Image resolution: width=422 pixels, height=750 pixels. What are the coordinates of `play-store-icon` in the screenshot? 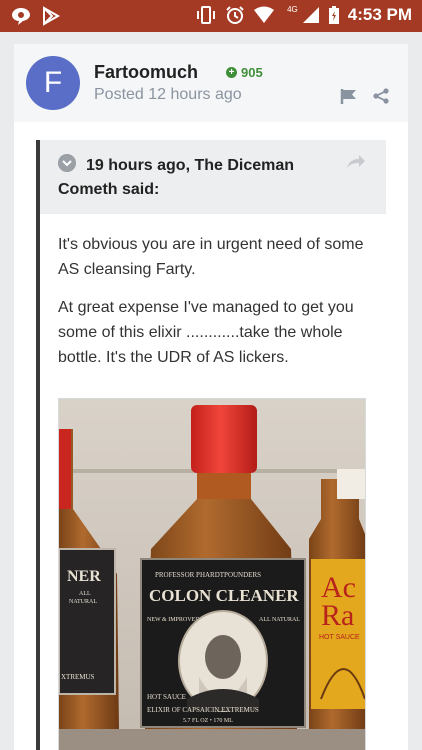 It's located at (51, 16).